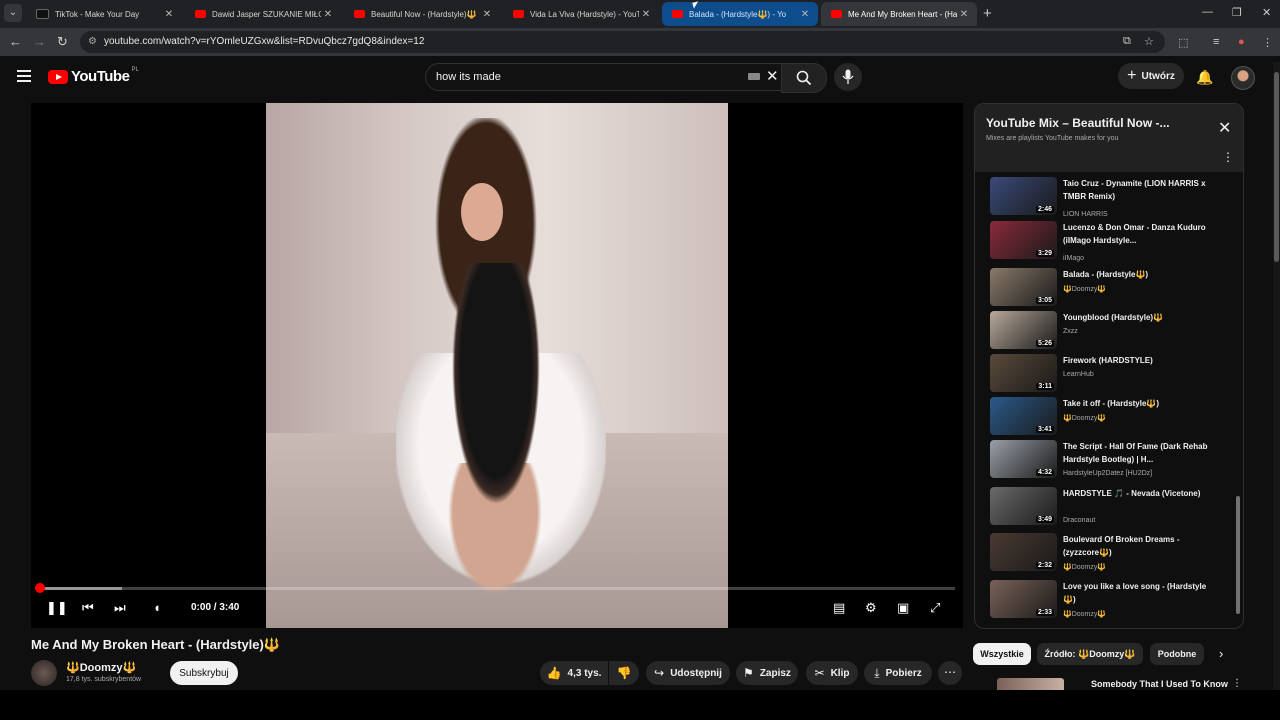 The width and height of the screenshot is (1280, 720). What do you see at coordinates (848, 77) in the screenshot?
I see `voice-search-button` at bounding box center [848, 77].